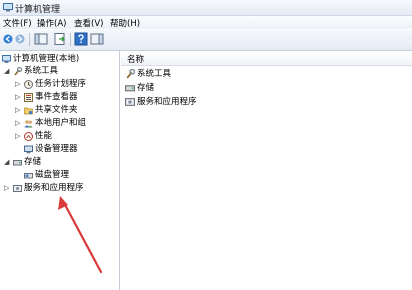 This screenshot has width=412, height=290. Describe the element at coordinates (206, 22) in the screenshot. I see `menu-bar: 文件(F) 操作(A) 查看(V) 帮助(H)` at that location.